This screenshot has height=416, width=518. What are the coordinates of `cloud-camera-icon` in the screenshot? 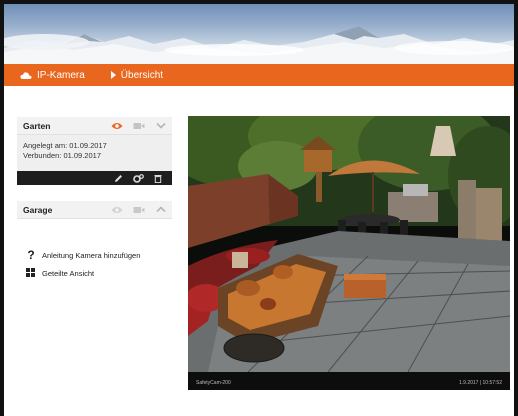 It's located at (26, 75).